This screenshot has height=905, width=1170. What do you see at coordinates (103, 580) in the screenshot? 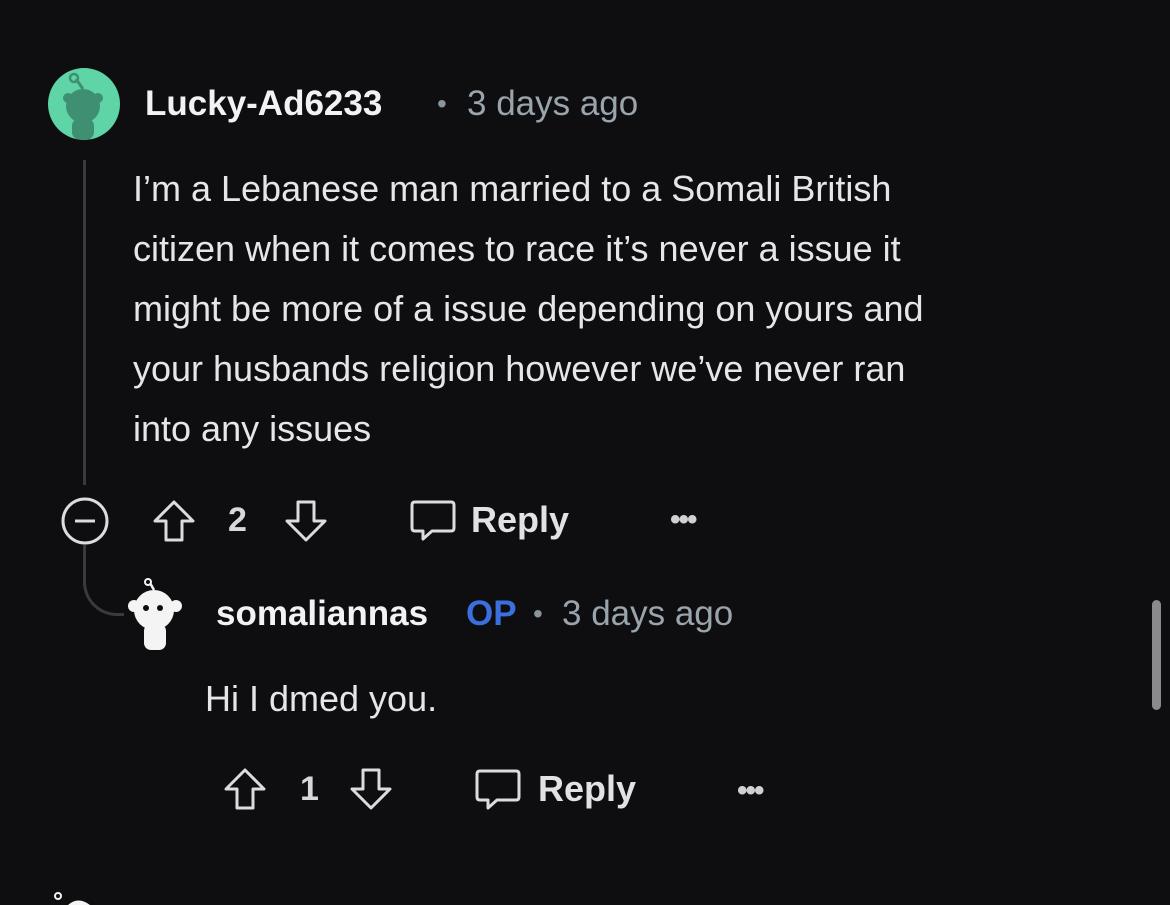
I see `reply-thread-connector` at bounding box center [103, 580].